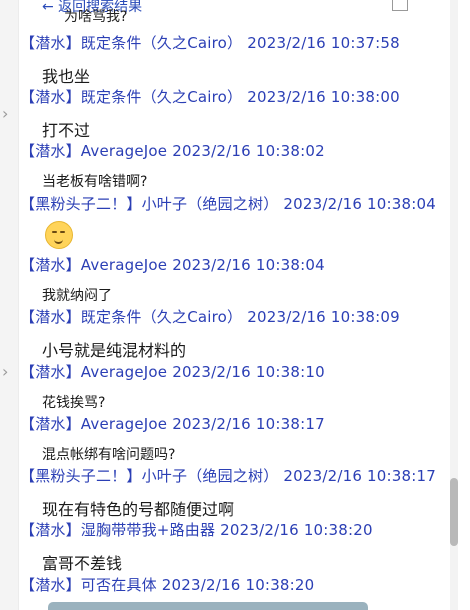 The width and height of the screenshot is (470, 610). What do you see at coordinates (59, 235) in the screenshot?
I see `relieved-face-emoji-icon` at bounding box center [59, 235].